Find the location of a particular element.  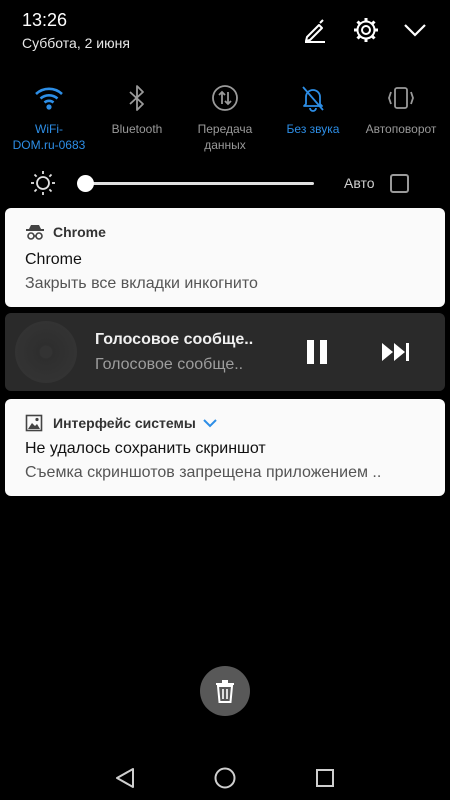

toggle-autorotate: Автоповорот is located at coordinates (401, 108).